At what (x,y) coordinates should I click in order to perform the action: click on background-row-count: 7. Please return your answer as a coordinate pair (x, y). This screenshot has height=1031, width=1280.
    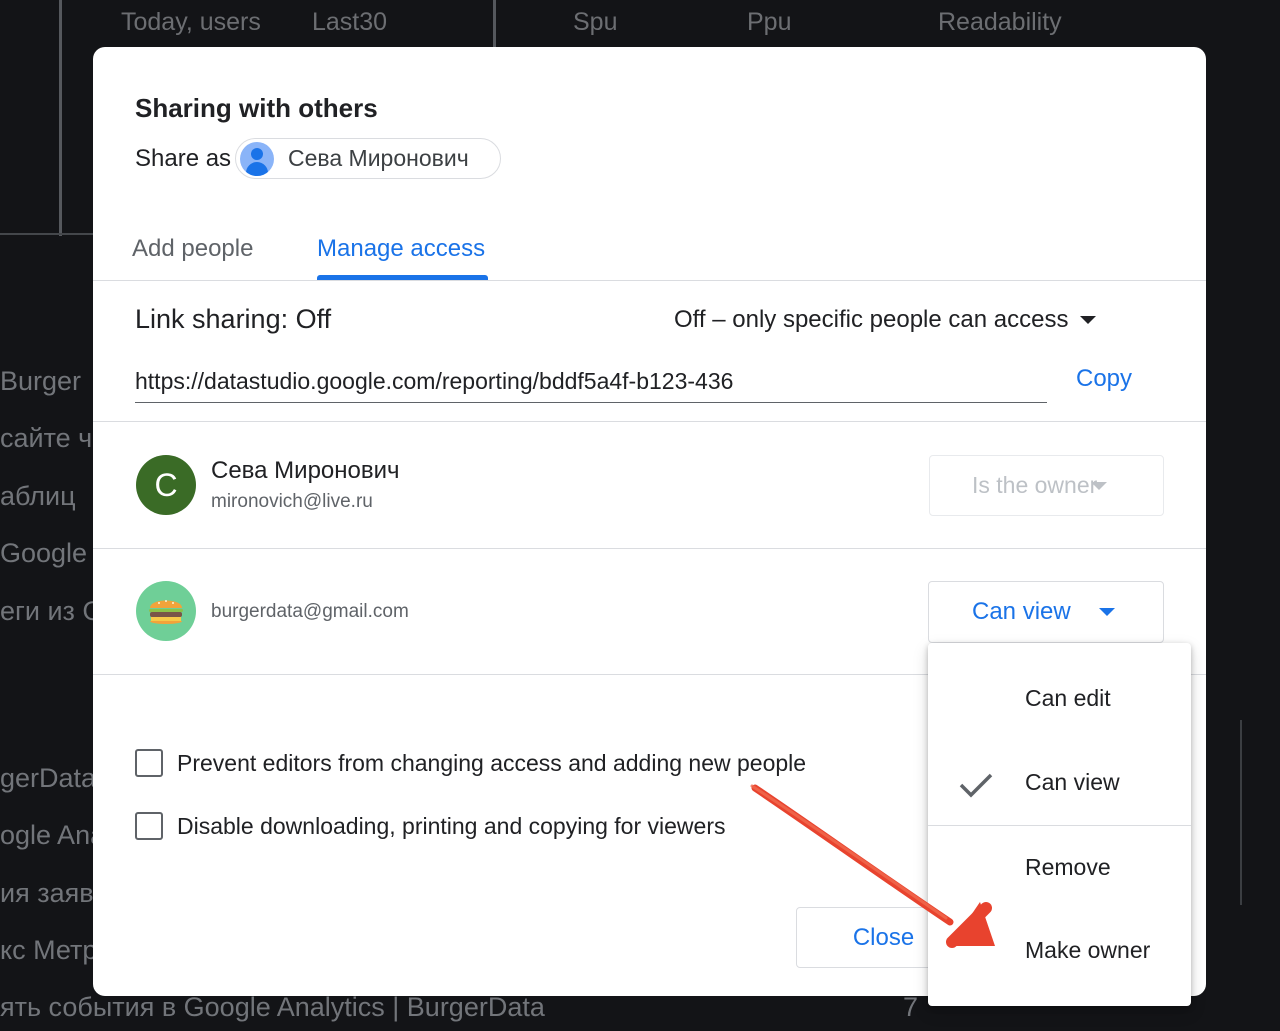
    Looking at the image, I should click on (911, 1007).